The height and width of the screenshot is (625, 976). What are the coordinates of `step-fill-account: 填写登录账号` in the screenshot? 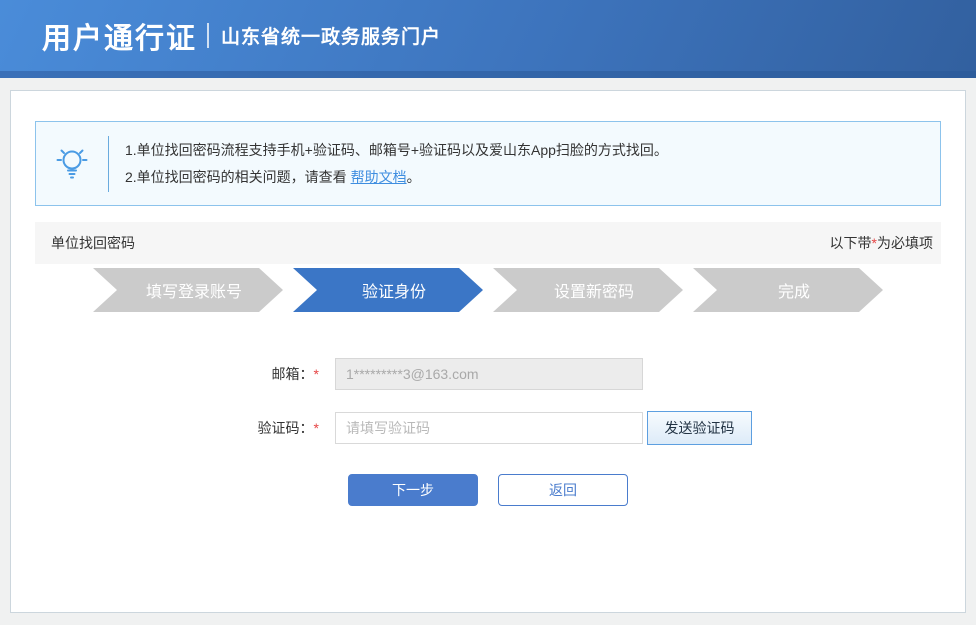 It's located at (188, 290).